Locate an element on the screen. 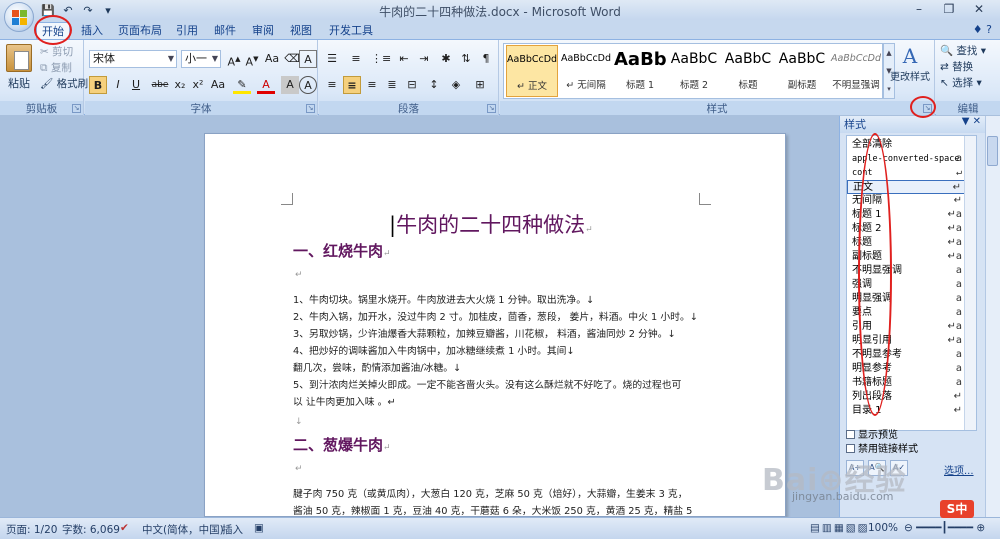 The width and height of the screenshot is (1000, 539). align-center-icon: ≡ is located at coordinates (352, 85).